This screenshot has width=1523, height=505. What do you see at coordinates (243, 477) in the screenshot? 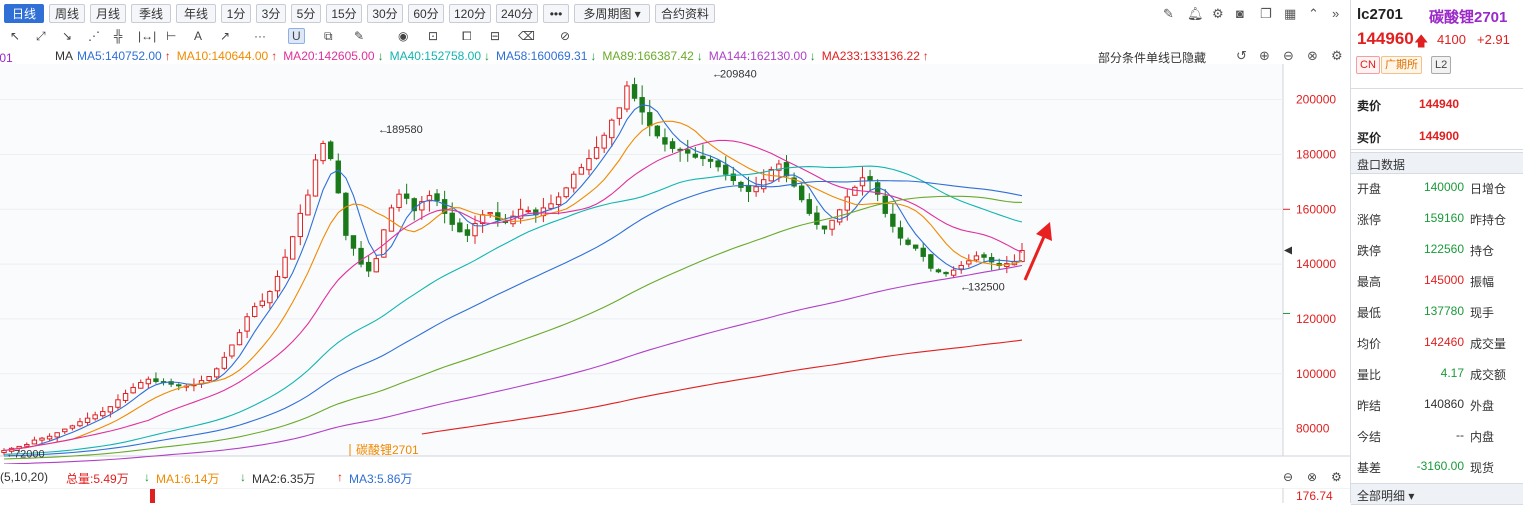
I see `volume-ma2-arrow: ↓` at bounding box center [243, 477].